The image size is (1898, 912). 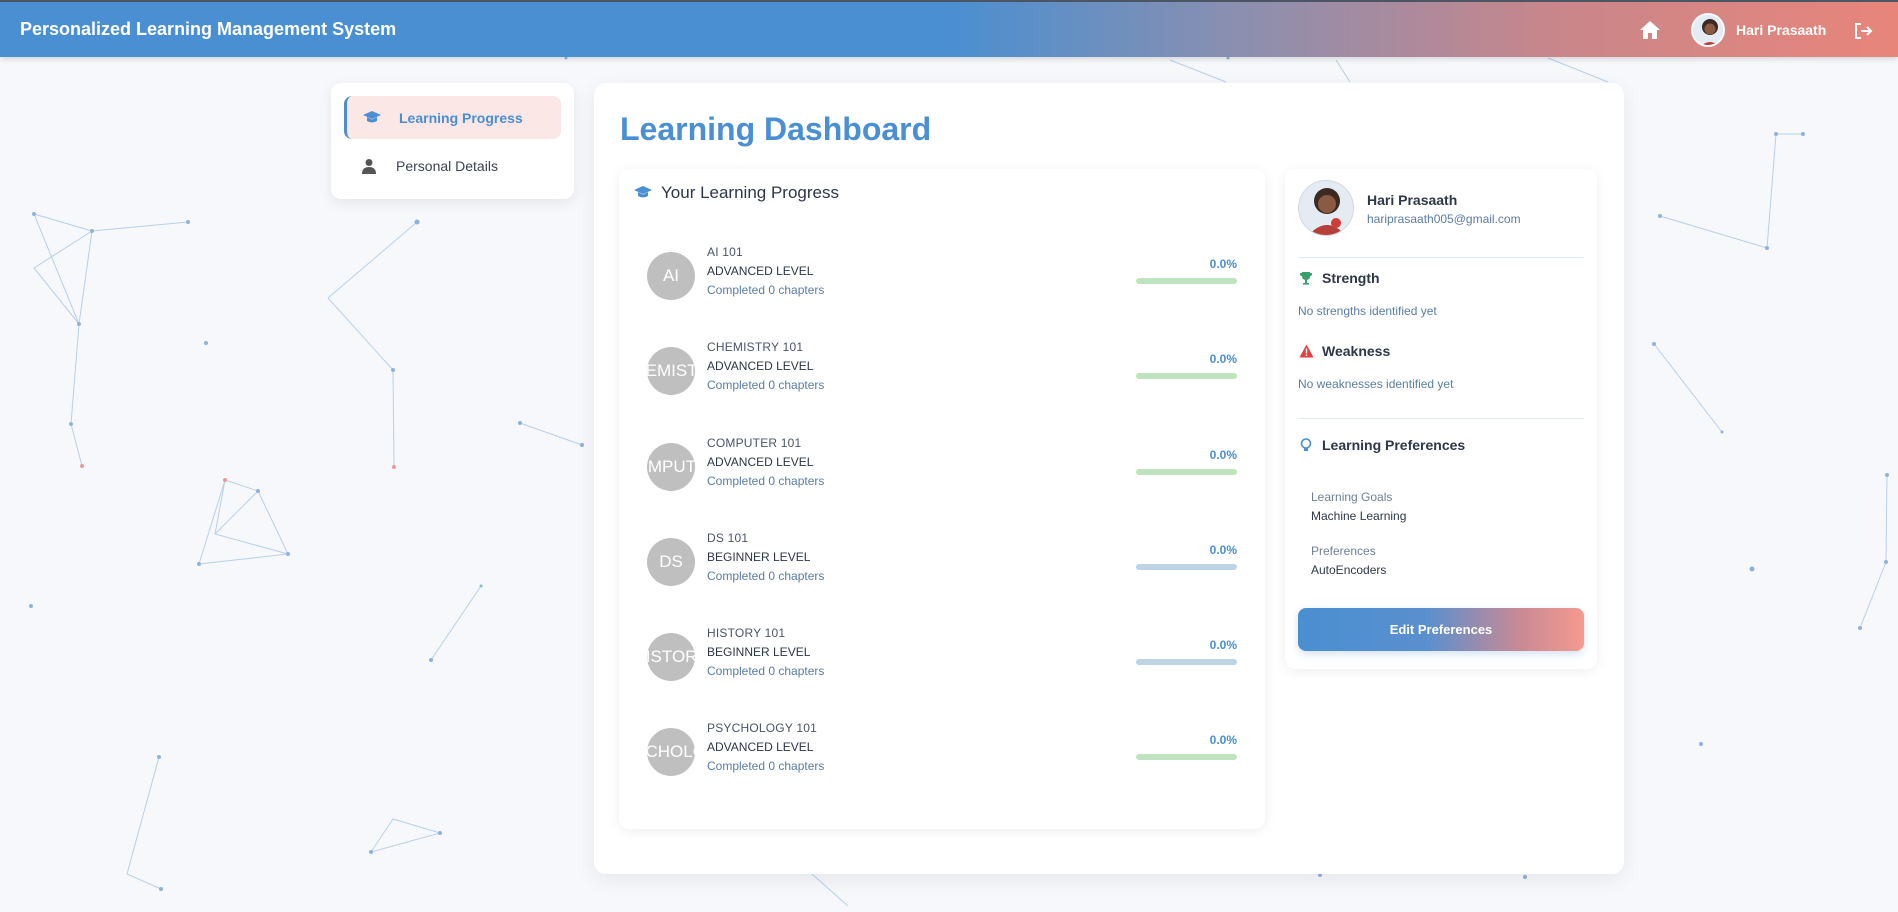 What do you see at coordinates (671, 657) in the screenshot?
I see `course-avatar: HISTORY` at bounding box center [671, 657].